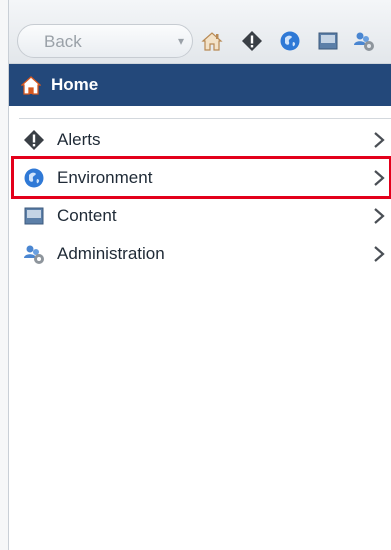  What do you see at coordinates (75, 84) in the screenshot?
I see `home-label: Home` at bounding box center [75, 84].